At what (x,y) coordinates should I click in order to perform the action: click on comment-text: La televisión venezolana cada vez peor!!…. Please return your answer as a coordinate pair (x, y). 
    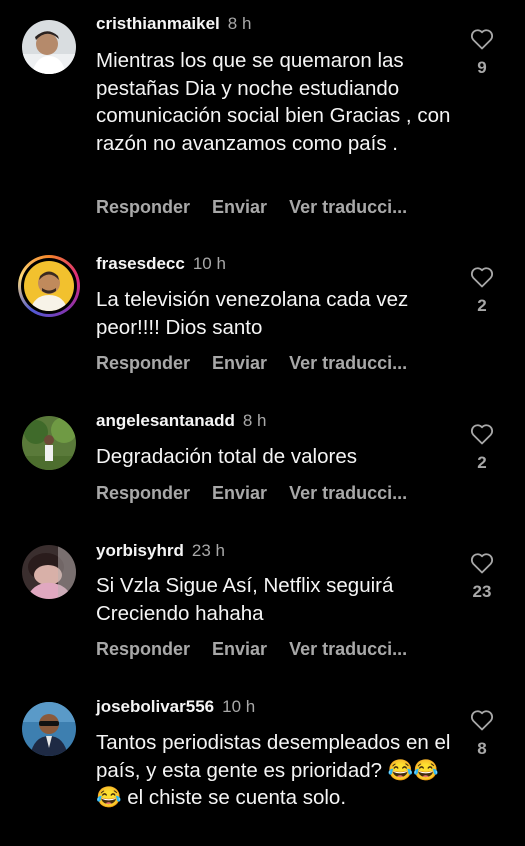
    Looking at the image, I should click on (252, 313).